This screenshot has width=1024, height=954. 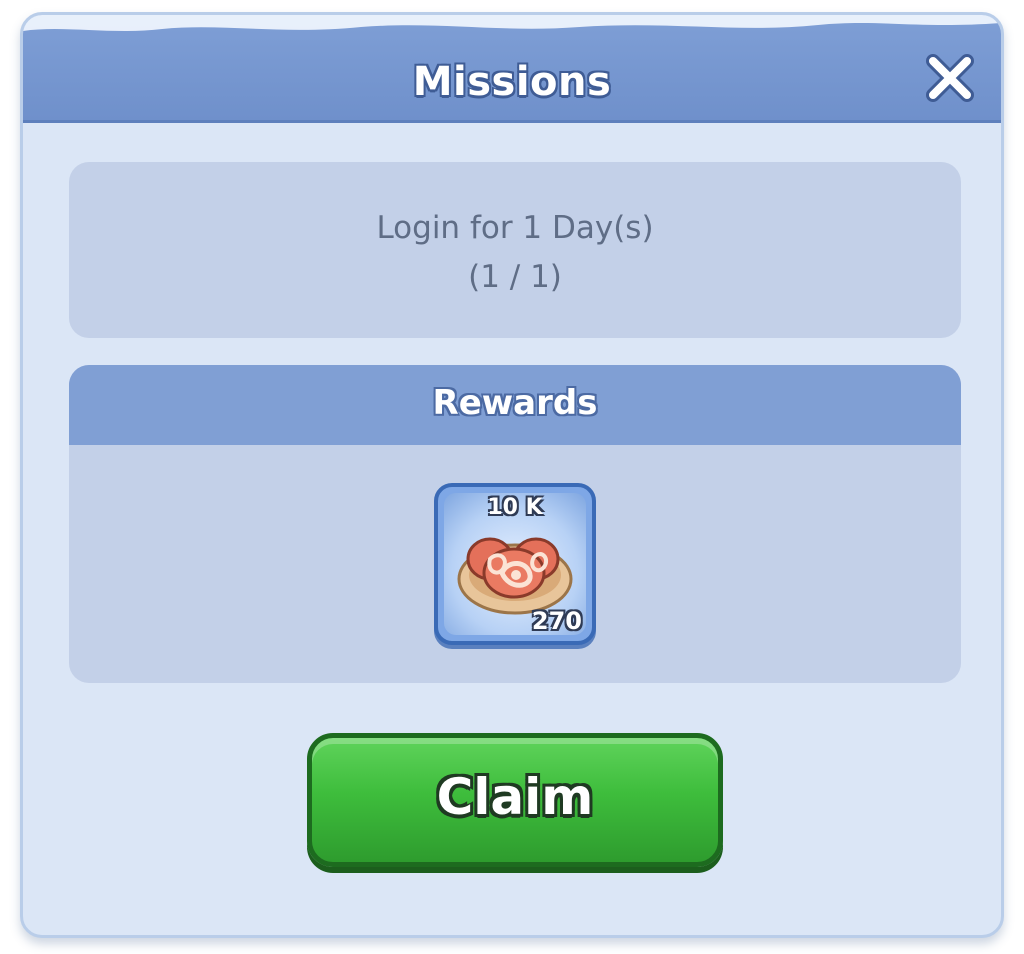 What do you see at coordinates (515, 797) in the screenshot?
I see `claim-button-label: Claim` at bounding box center [515, 797].